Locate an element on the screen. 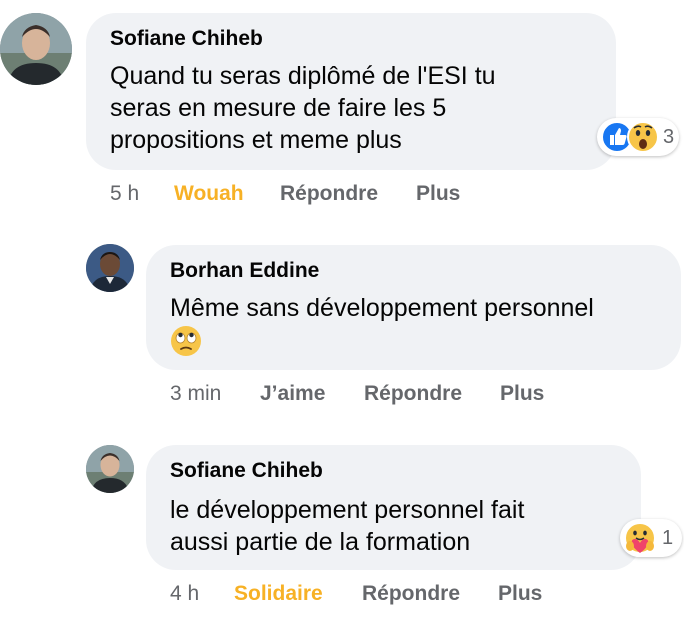  reaction-count: 3 is located at coordinates (669, 137).